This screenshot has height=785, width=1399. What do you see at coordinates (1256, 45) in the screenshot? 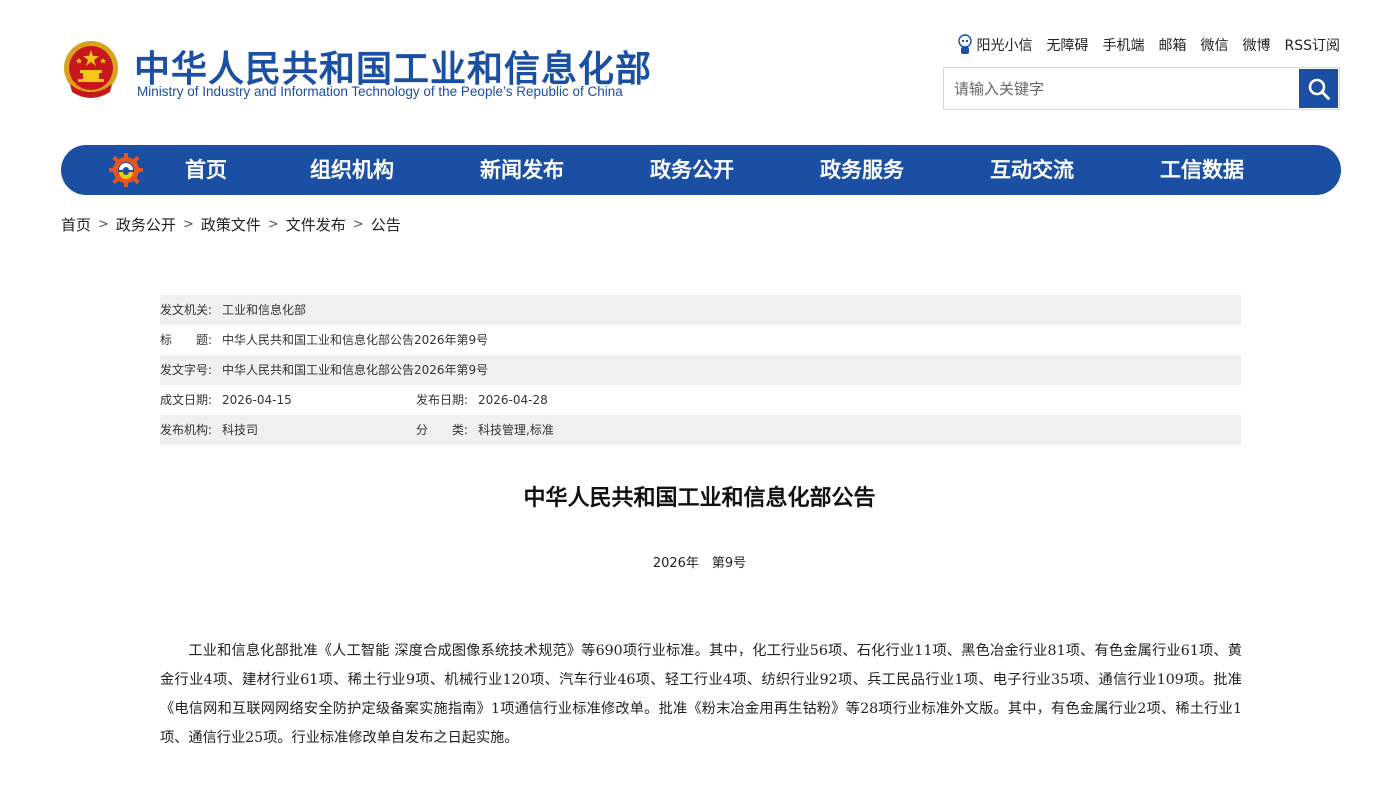
I see `weibo-link: 微博` at bounding box center [1256, 45].